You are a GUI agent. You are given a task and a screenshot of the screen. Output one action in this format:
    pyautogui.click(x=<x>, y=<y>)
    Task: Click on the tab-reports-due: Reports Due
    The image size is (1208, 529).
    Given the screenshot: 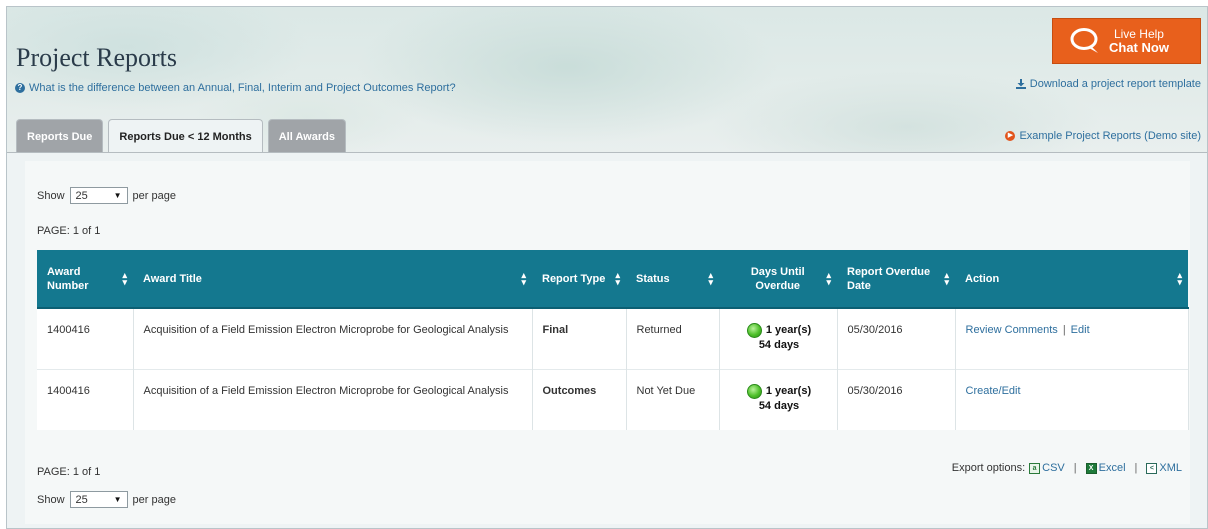 What is the action you would take?
    pyautogui.click(x=60, y=136)
    